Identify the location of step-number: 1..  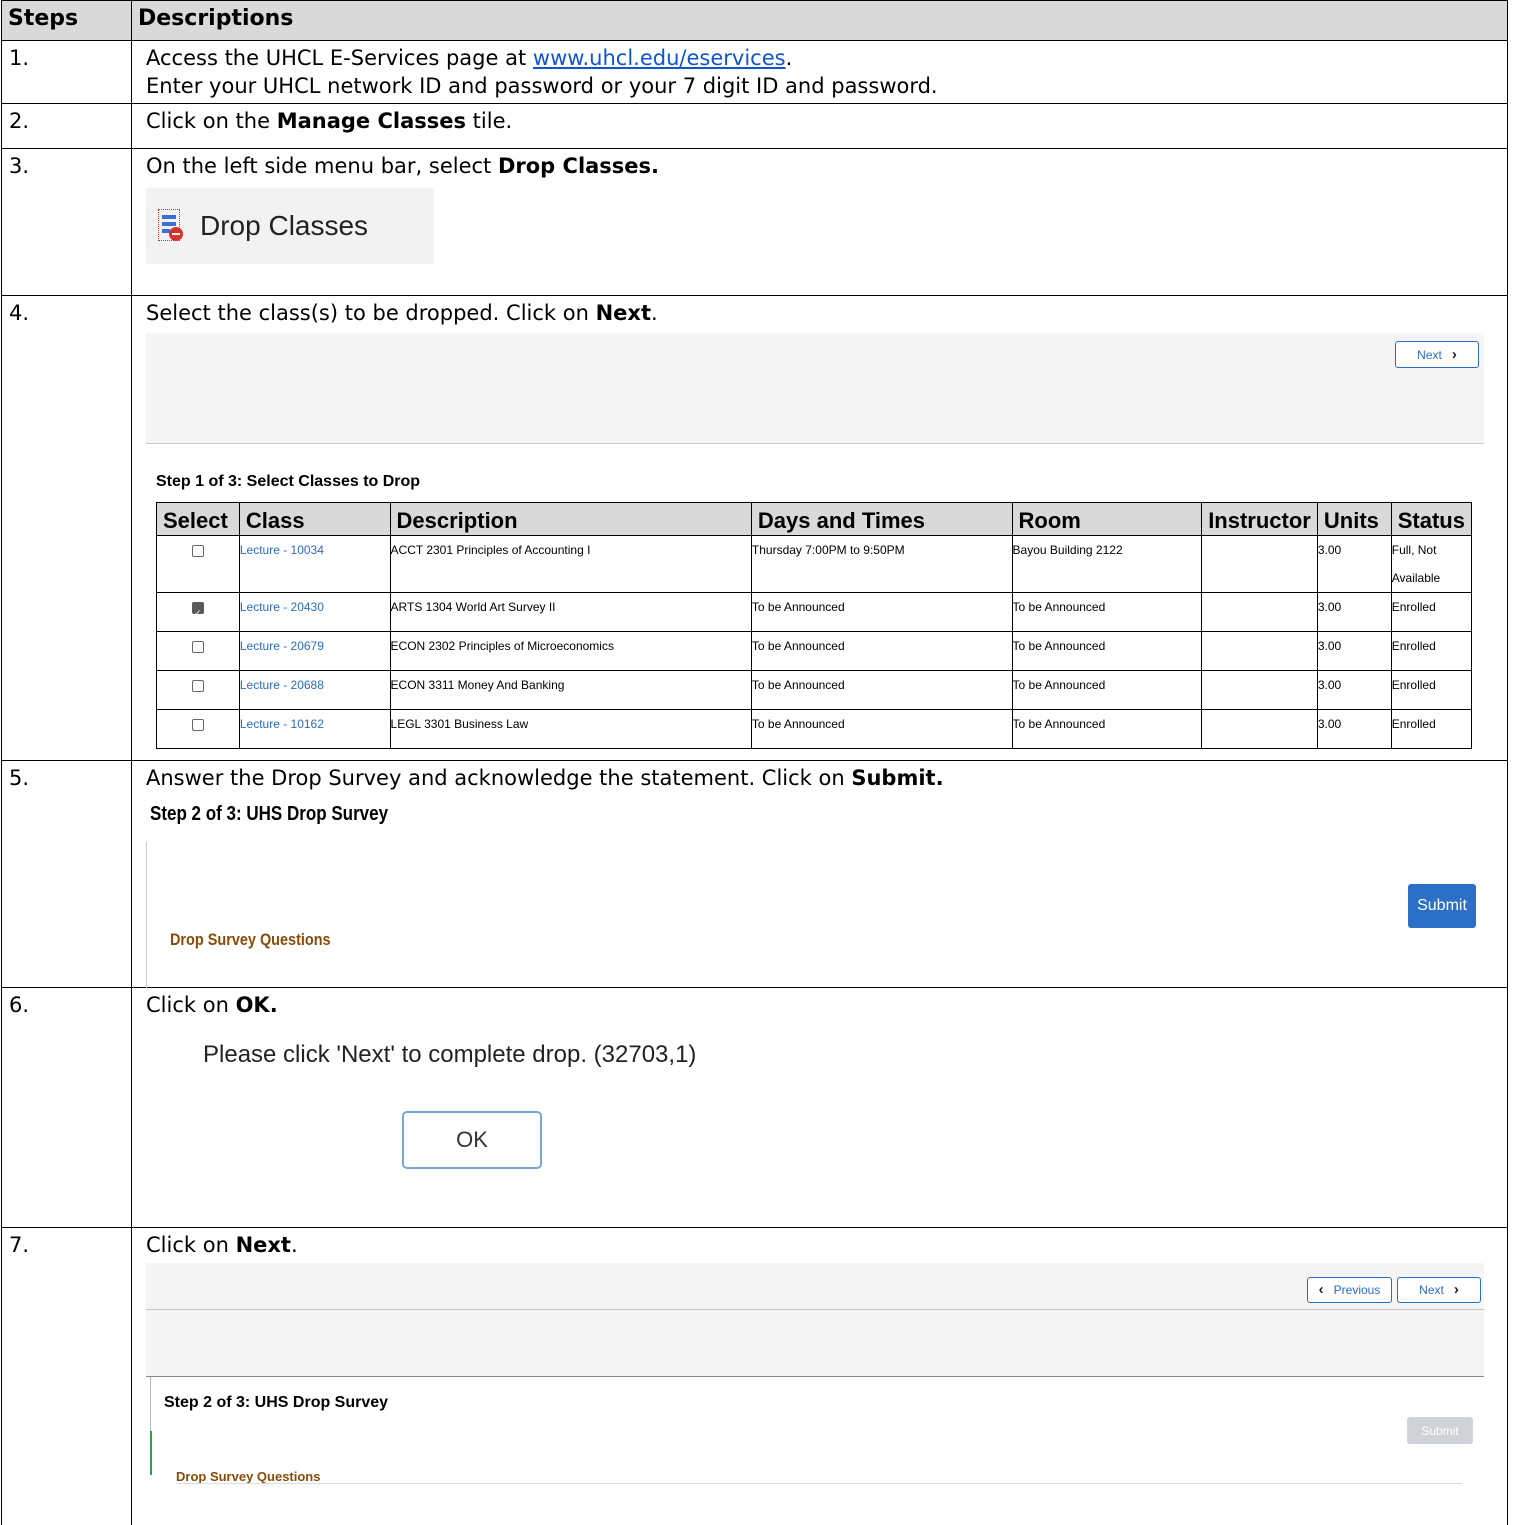
(66, 72).